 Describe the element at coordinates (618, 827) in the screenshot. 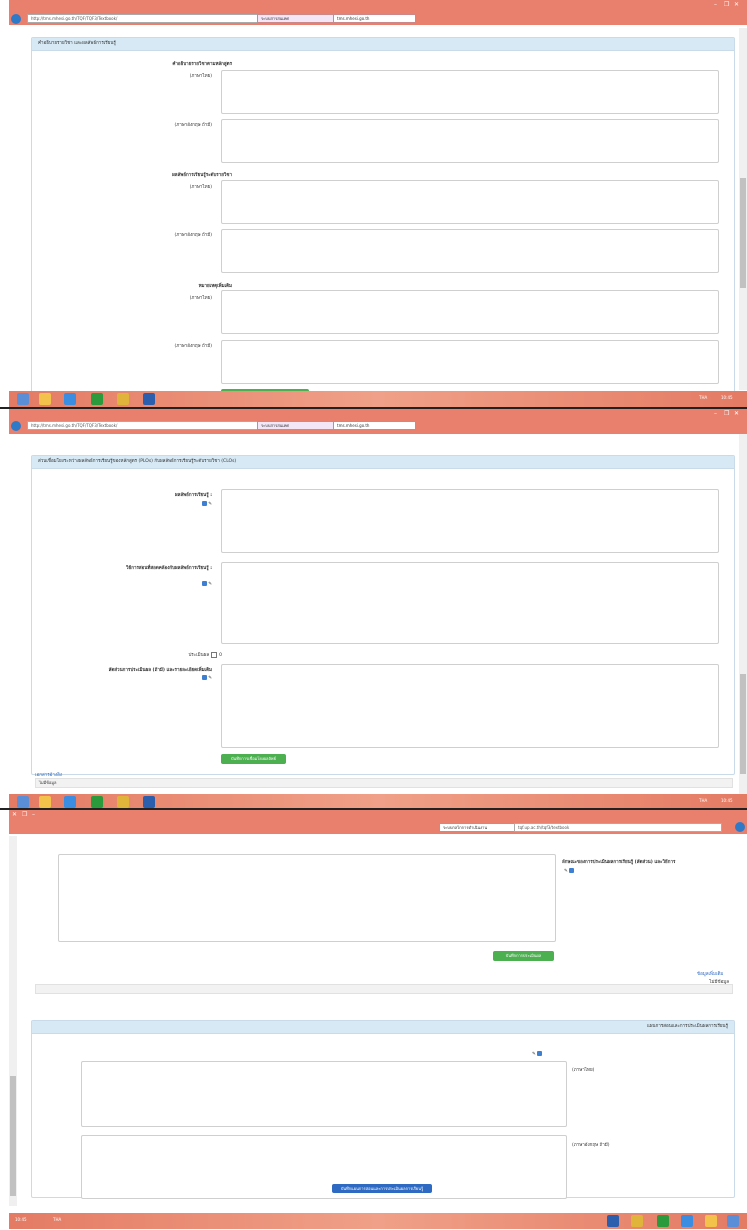

I see `address-bar: tqf.up.ac.th/tqf3/textbook` at that location.